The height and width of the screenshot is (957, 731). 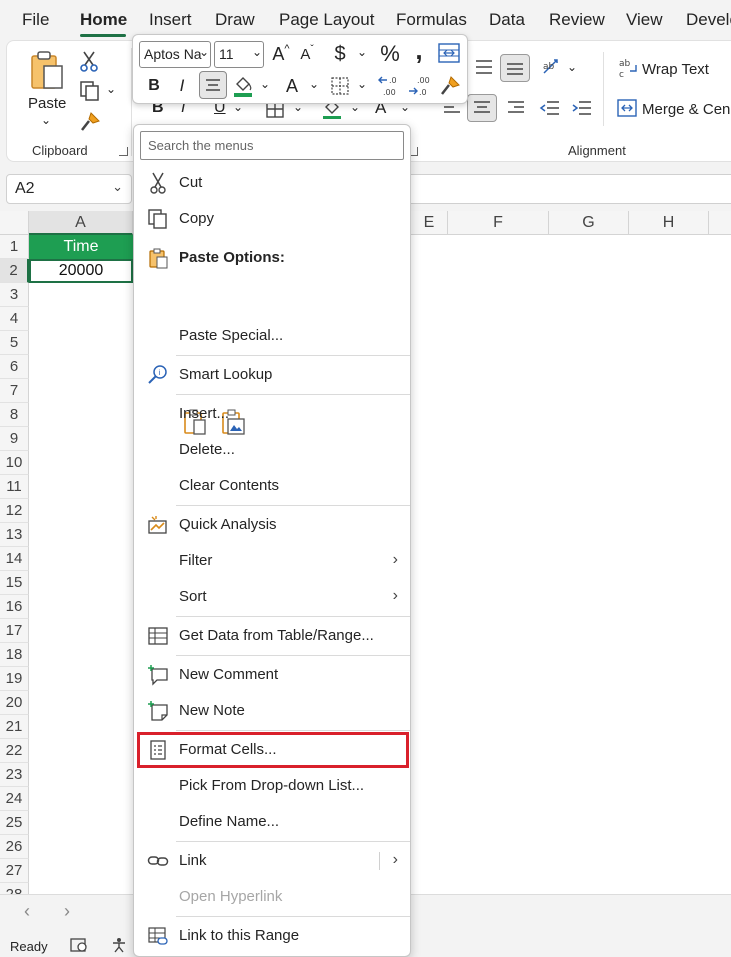 I want to click on menu-item-copy: Copy, so click(x=272, y=219).